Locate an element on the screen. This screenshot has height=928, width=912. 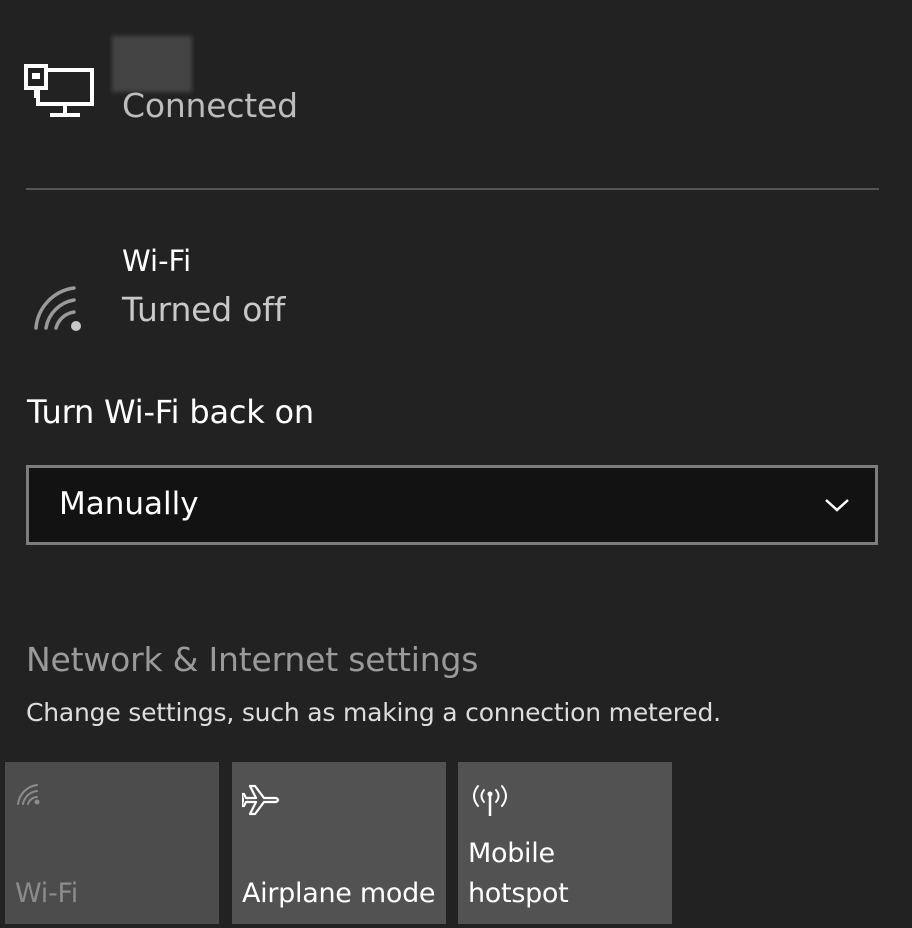
airplane-tile-label: Airplane mode is located at coordinates (339, 893).